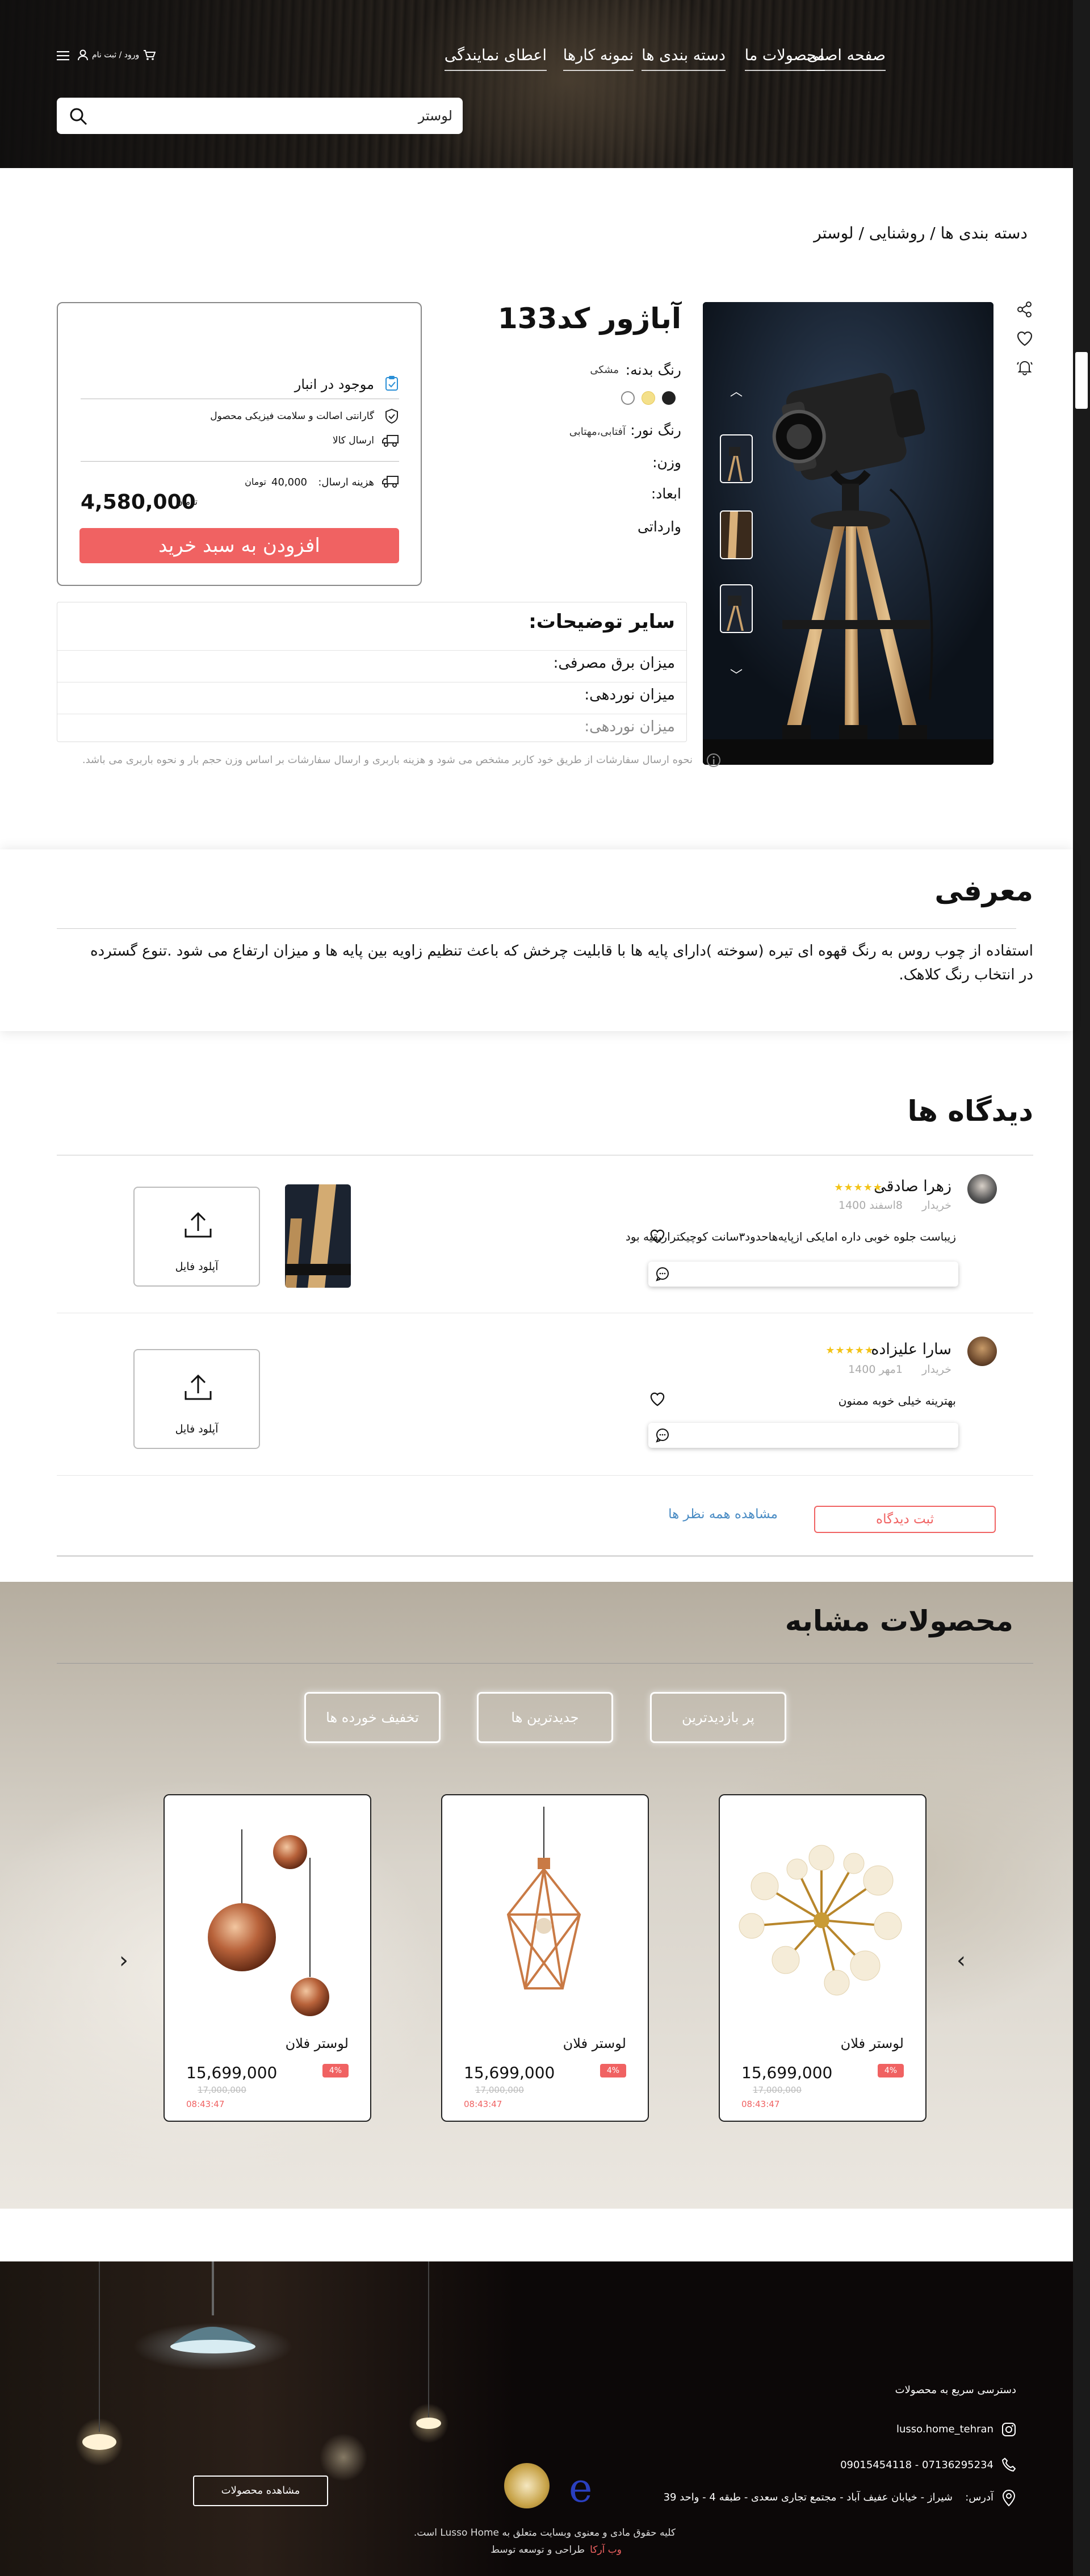 The image size is (1090, 2576). What do you see at coordinates (666, 462) in the screenshot?
I see `weight-label: وزن:` at bounding box center [666, 462].